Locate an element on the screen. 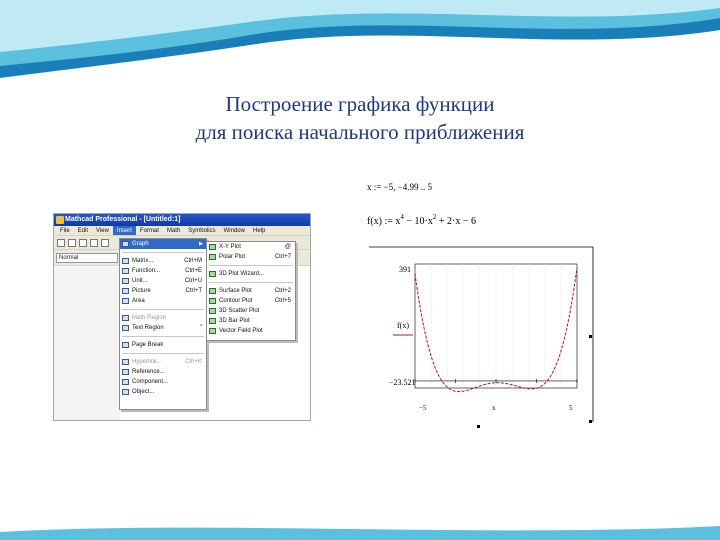  save-icon is located at coordinates (83, 243).